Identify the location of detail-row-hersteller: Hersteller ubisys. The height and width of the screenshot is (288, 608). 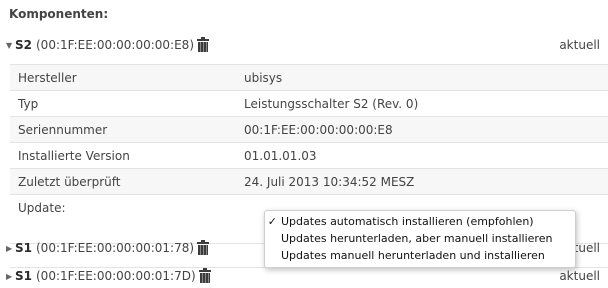
(309, 77).